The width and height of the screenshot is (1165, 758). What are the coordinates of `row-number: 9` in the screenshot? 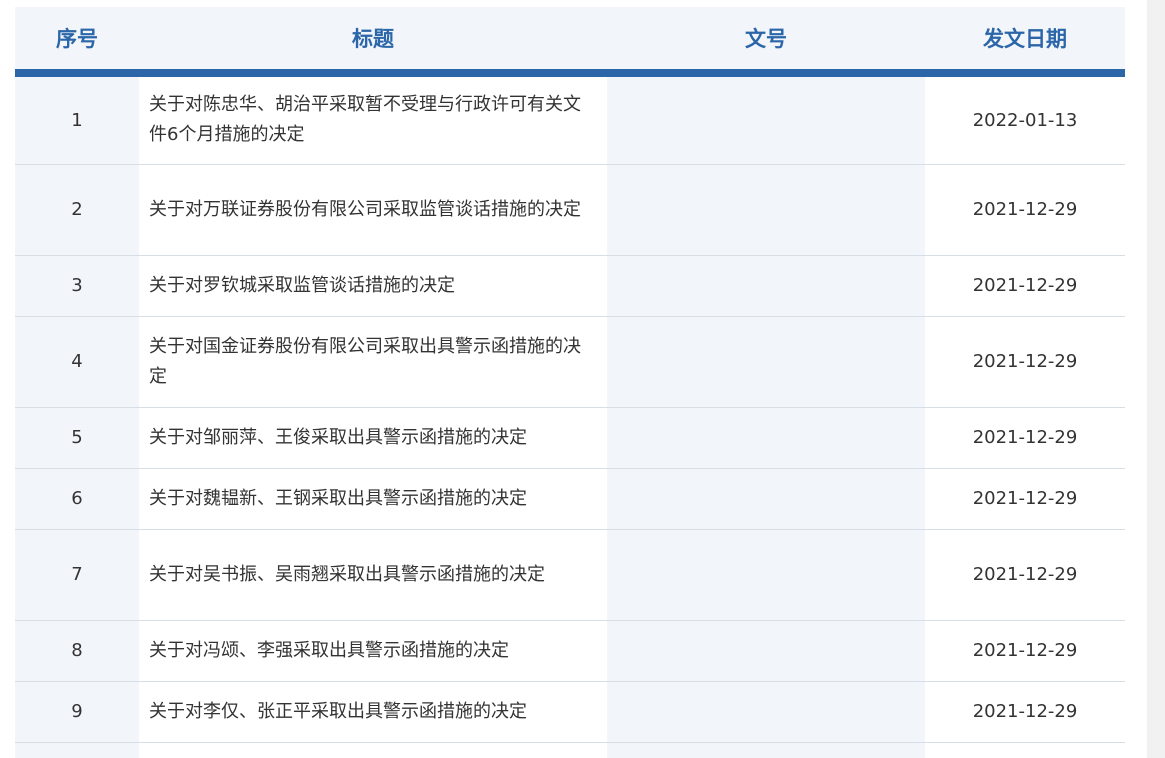 It's located at (77, 712).